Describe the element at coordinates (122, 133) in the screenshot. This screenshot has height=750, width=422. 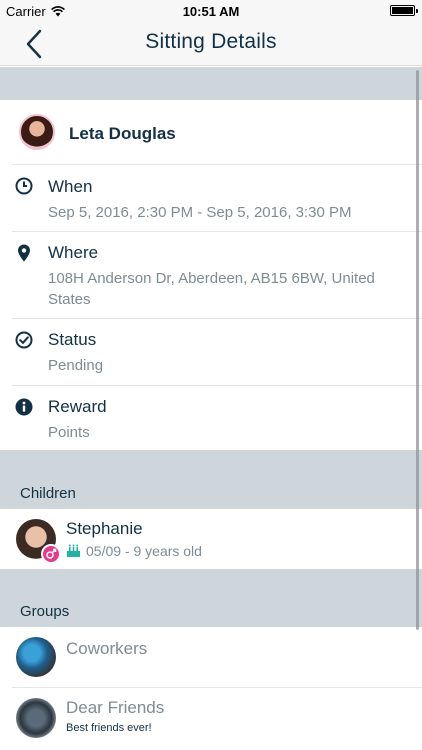
I see `sitter-name: Leta Douglas` at that location.